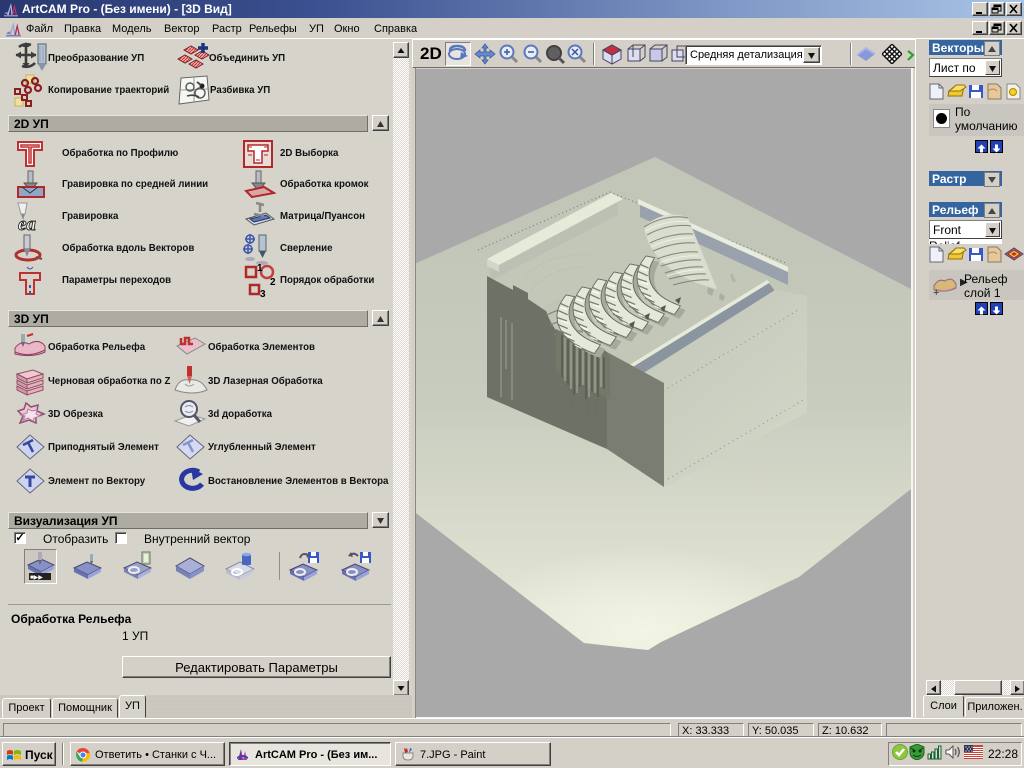  Describe the element at coordinates (273, 282) in the screenshot. I see `svg-text: 2` at that location.